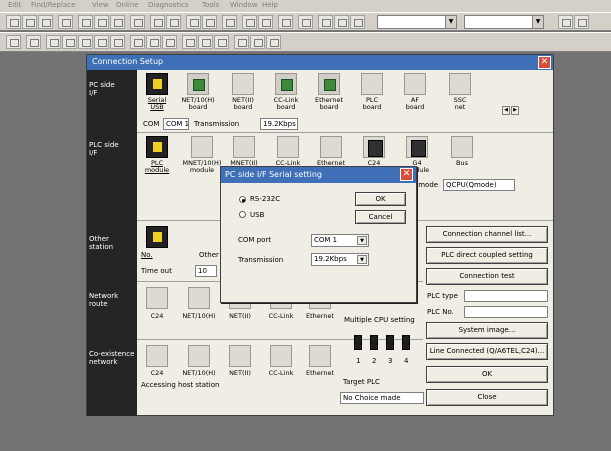  Describe the element at coordinates (205, 42) in the screenshot. I see `sample-icon` at that location.